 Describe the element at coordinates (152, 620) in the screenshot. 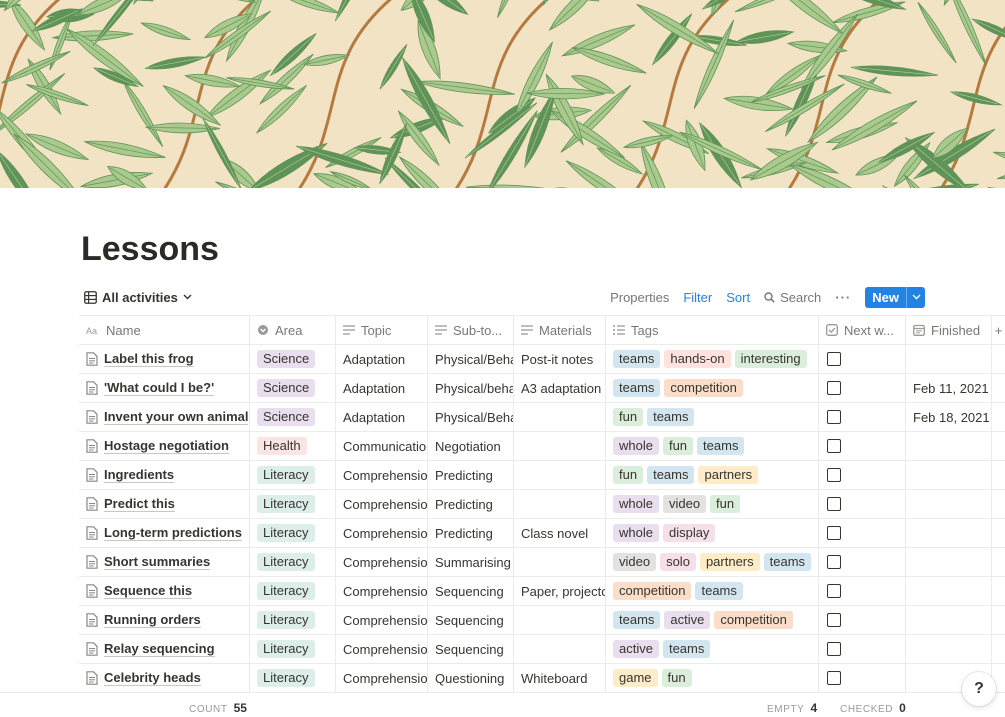

I see `row-title: Running orders` at that location.